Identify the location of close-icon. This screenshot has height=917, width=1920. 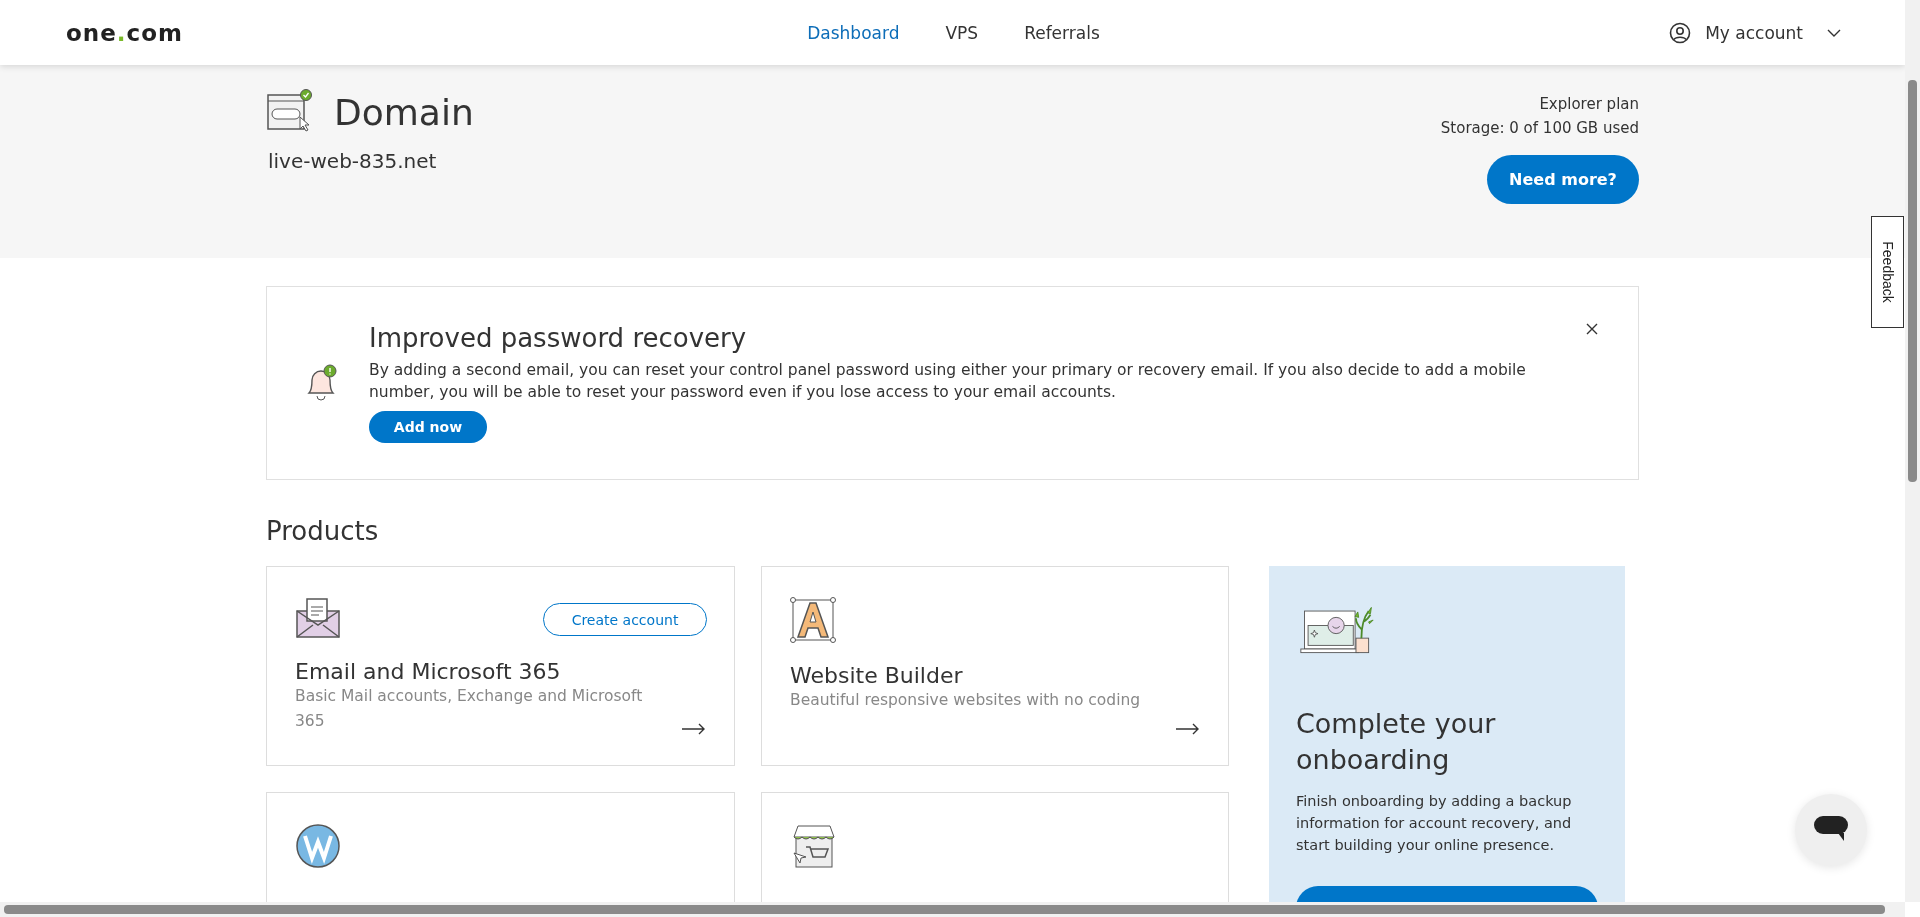
(1592, 329).